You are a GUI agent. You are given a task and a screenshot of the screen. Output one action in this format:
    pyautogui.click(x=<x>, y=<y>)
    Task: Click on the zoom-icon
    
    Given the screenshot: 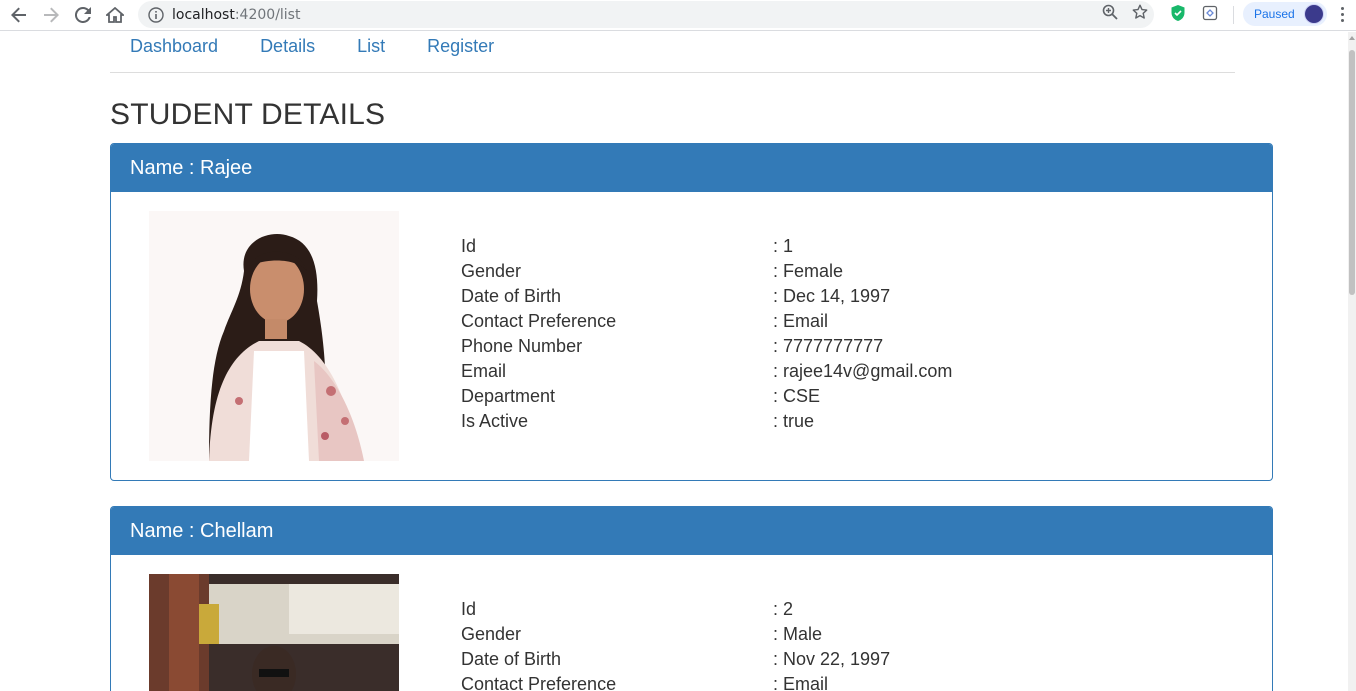 What is the action you would take?
    pyautogui.click(x=1110, y=14)
    